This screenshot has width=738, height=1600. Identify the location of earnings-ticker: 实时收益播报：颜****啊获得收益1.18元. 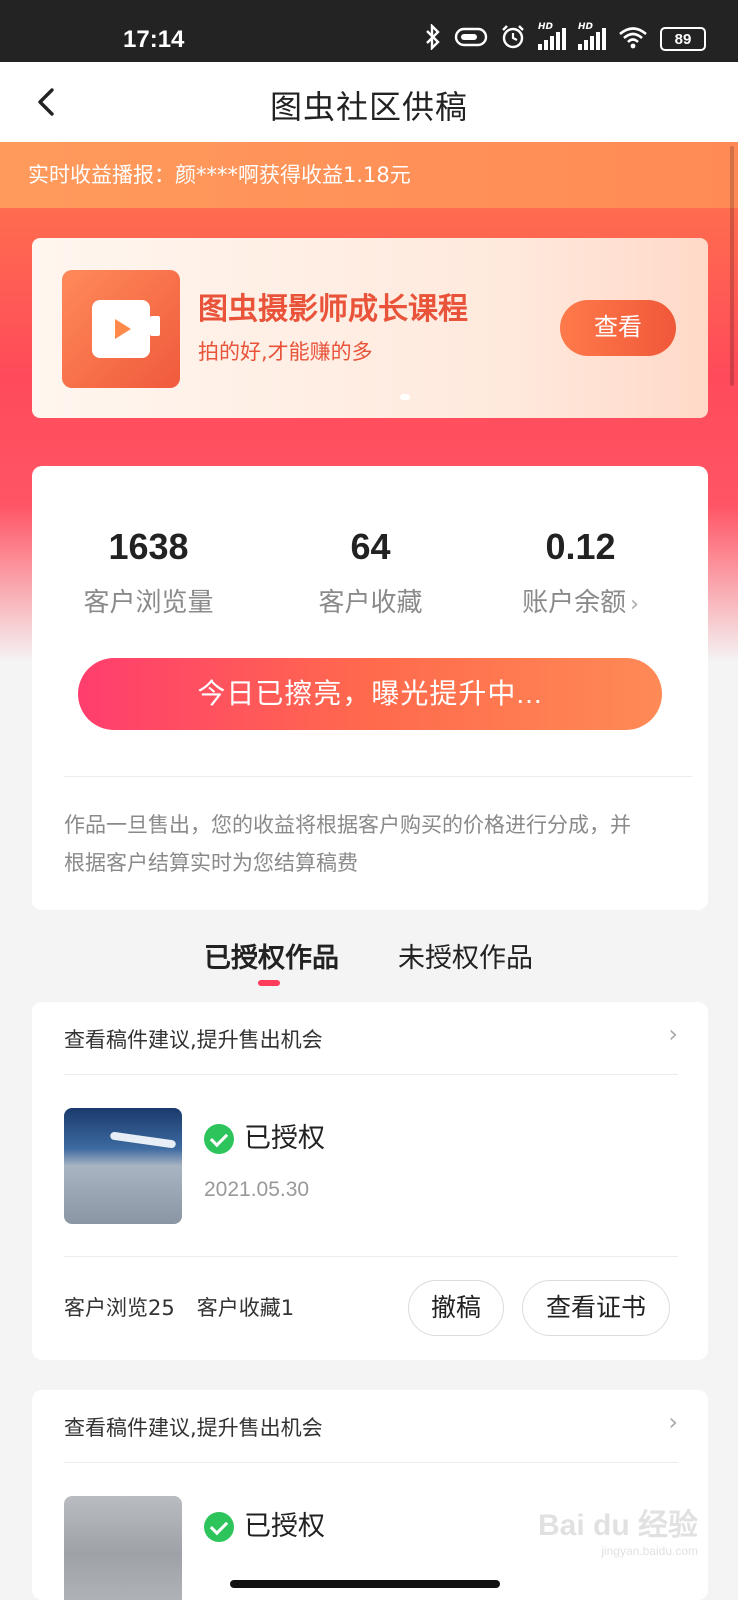
(369, 175).